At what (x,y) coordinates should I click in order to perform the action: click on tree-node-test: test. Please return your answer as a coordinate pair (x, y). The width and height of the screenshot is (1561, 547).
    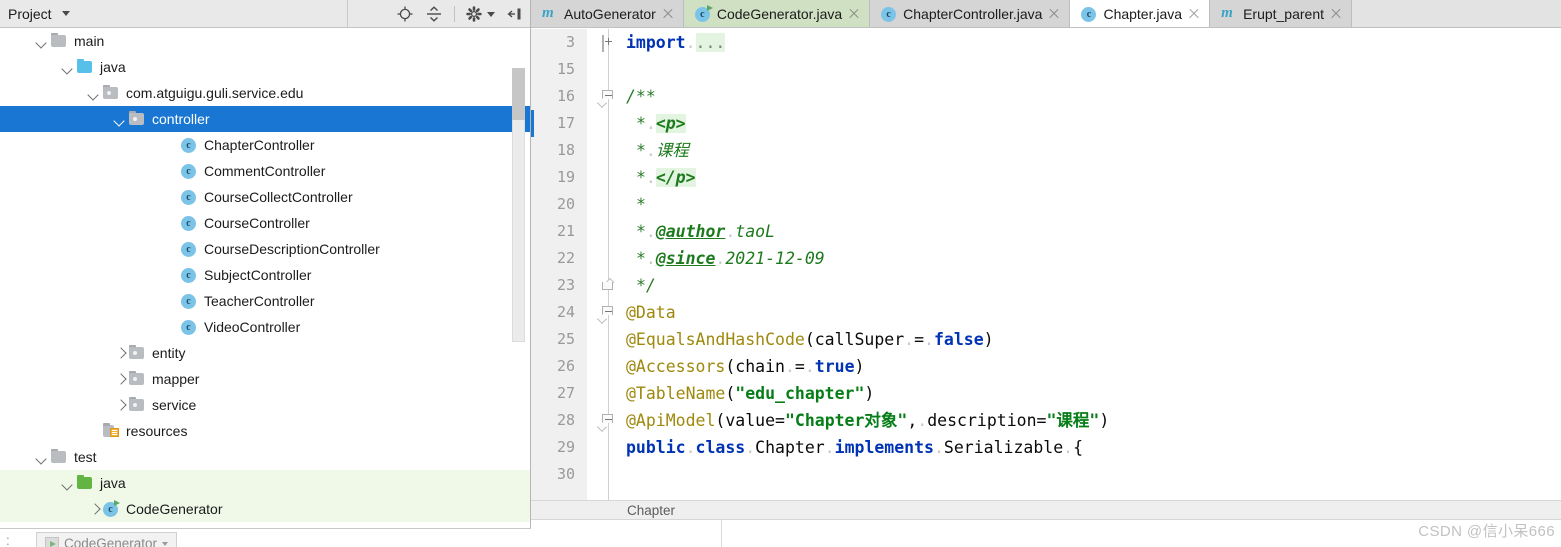
    Looking at the image, I should click on (265, 457).